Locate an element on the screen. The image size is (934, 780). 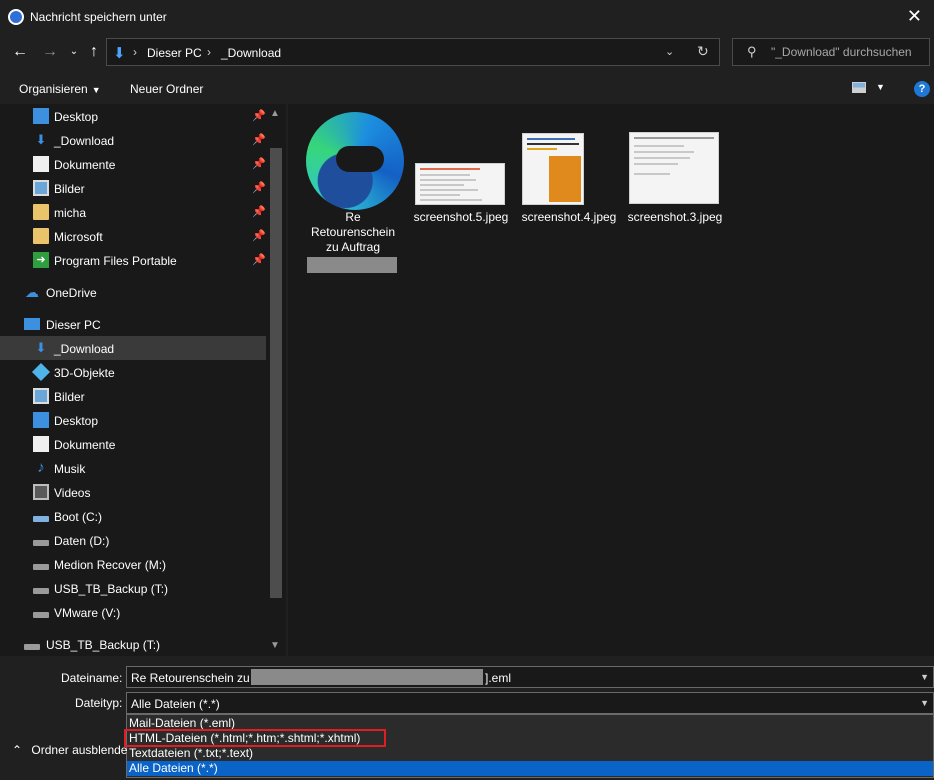
sidebar-item-download: ⬇ _Download 📌 is located at coordinates (133, 140).